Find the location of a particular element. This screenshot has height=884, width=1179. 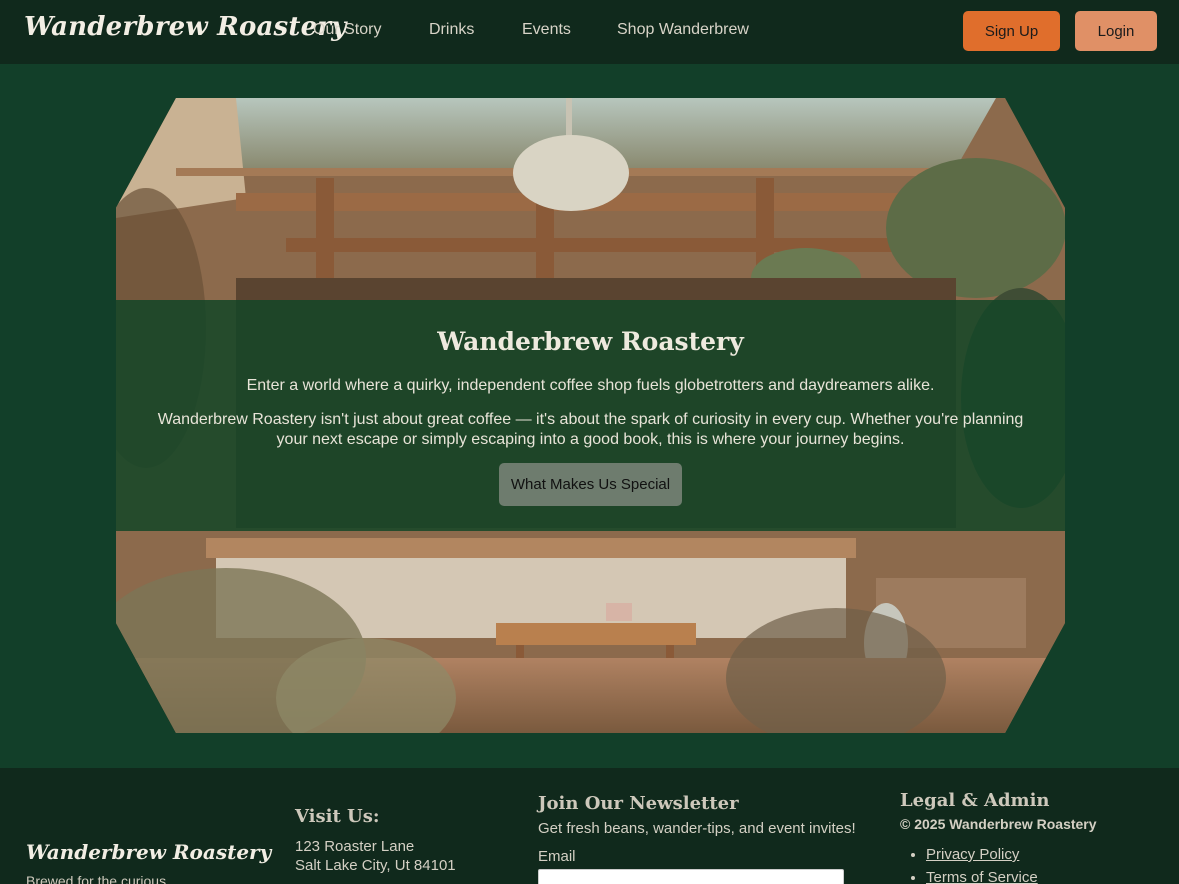

footer-tagline: Brewed for the curious is located at coordinates (96, 878).